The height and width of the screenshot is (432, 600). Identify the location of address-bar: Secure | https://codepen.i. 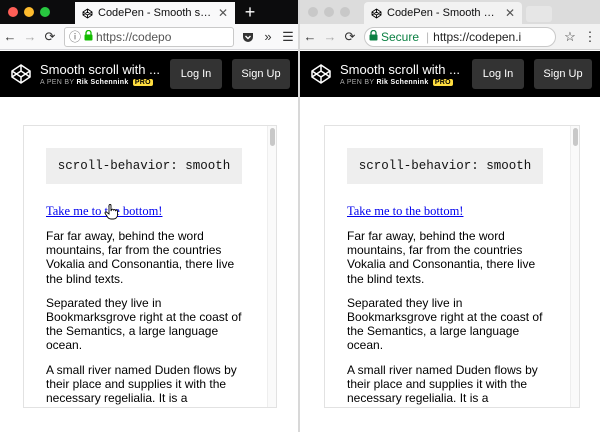
(460, 36).